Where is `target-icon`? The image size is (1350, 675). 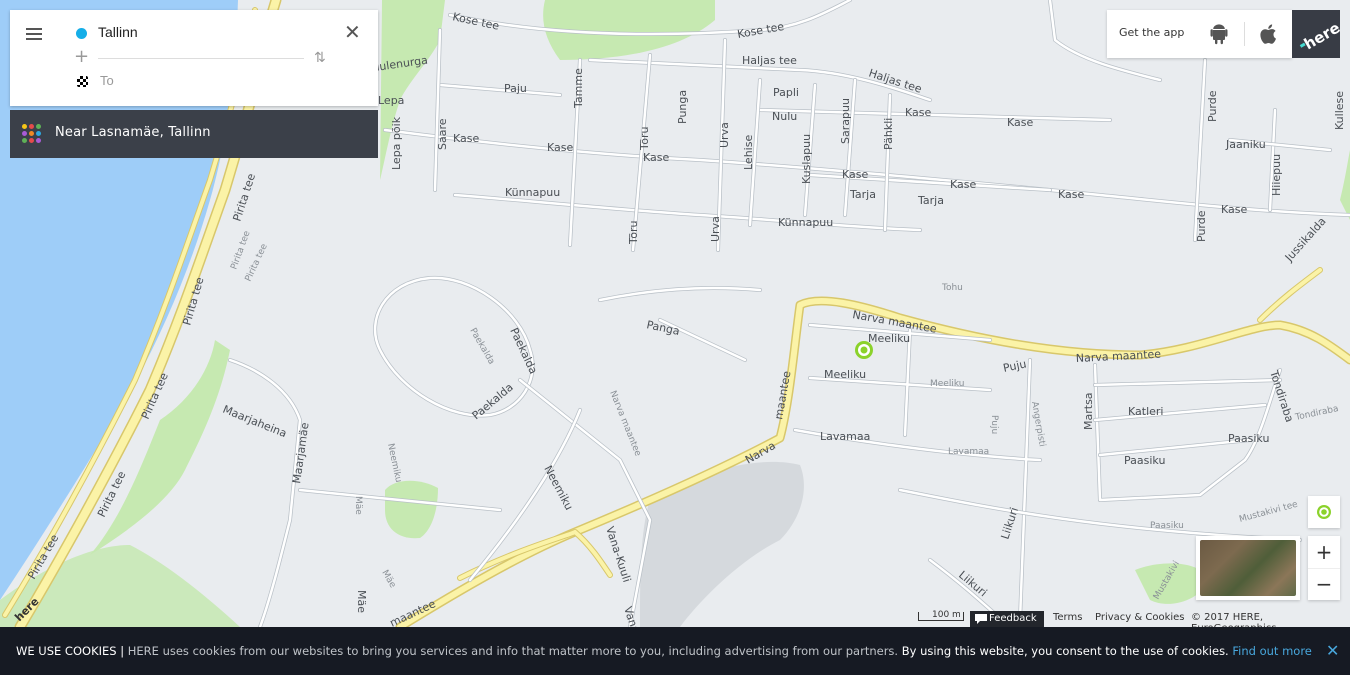
target-icon is located at coordinates (1324, 512).